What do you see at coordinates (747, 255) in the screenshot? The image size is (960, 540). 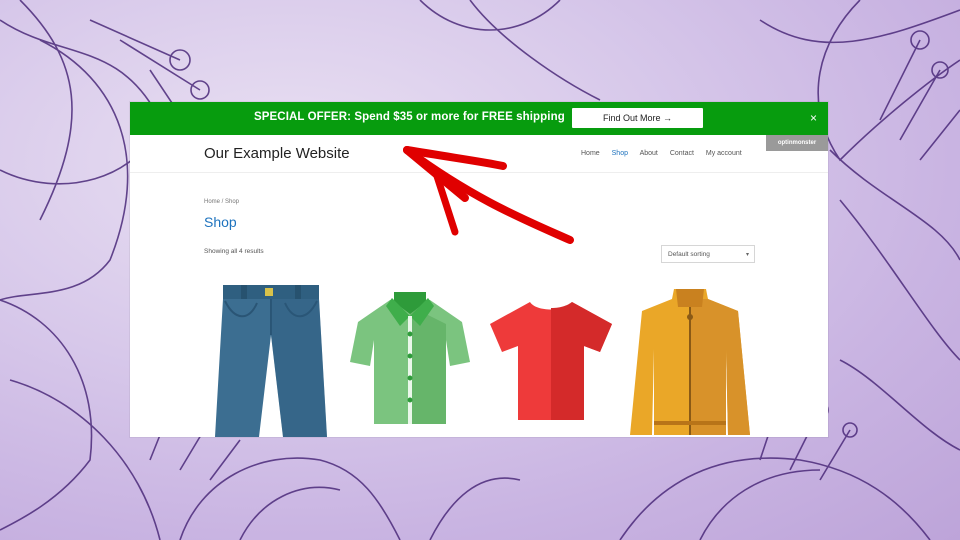 I see `chevron-down-icon: ▾` at bounding box center [747, 255].